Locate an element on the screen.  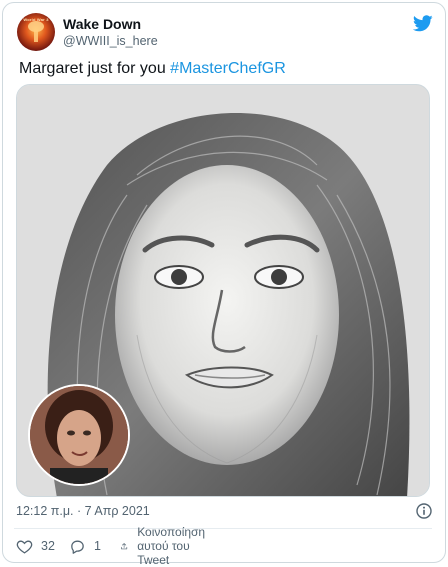
share-label: Κοινοποίηση αυτού του Tweet is located at coordinates (171, 546).